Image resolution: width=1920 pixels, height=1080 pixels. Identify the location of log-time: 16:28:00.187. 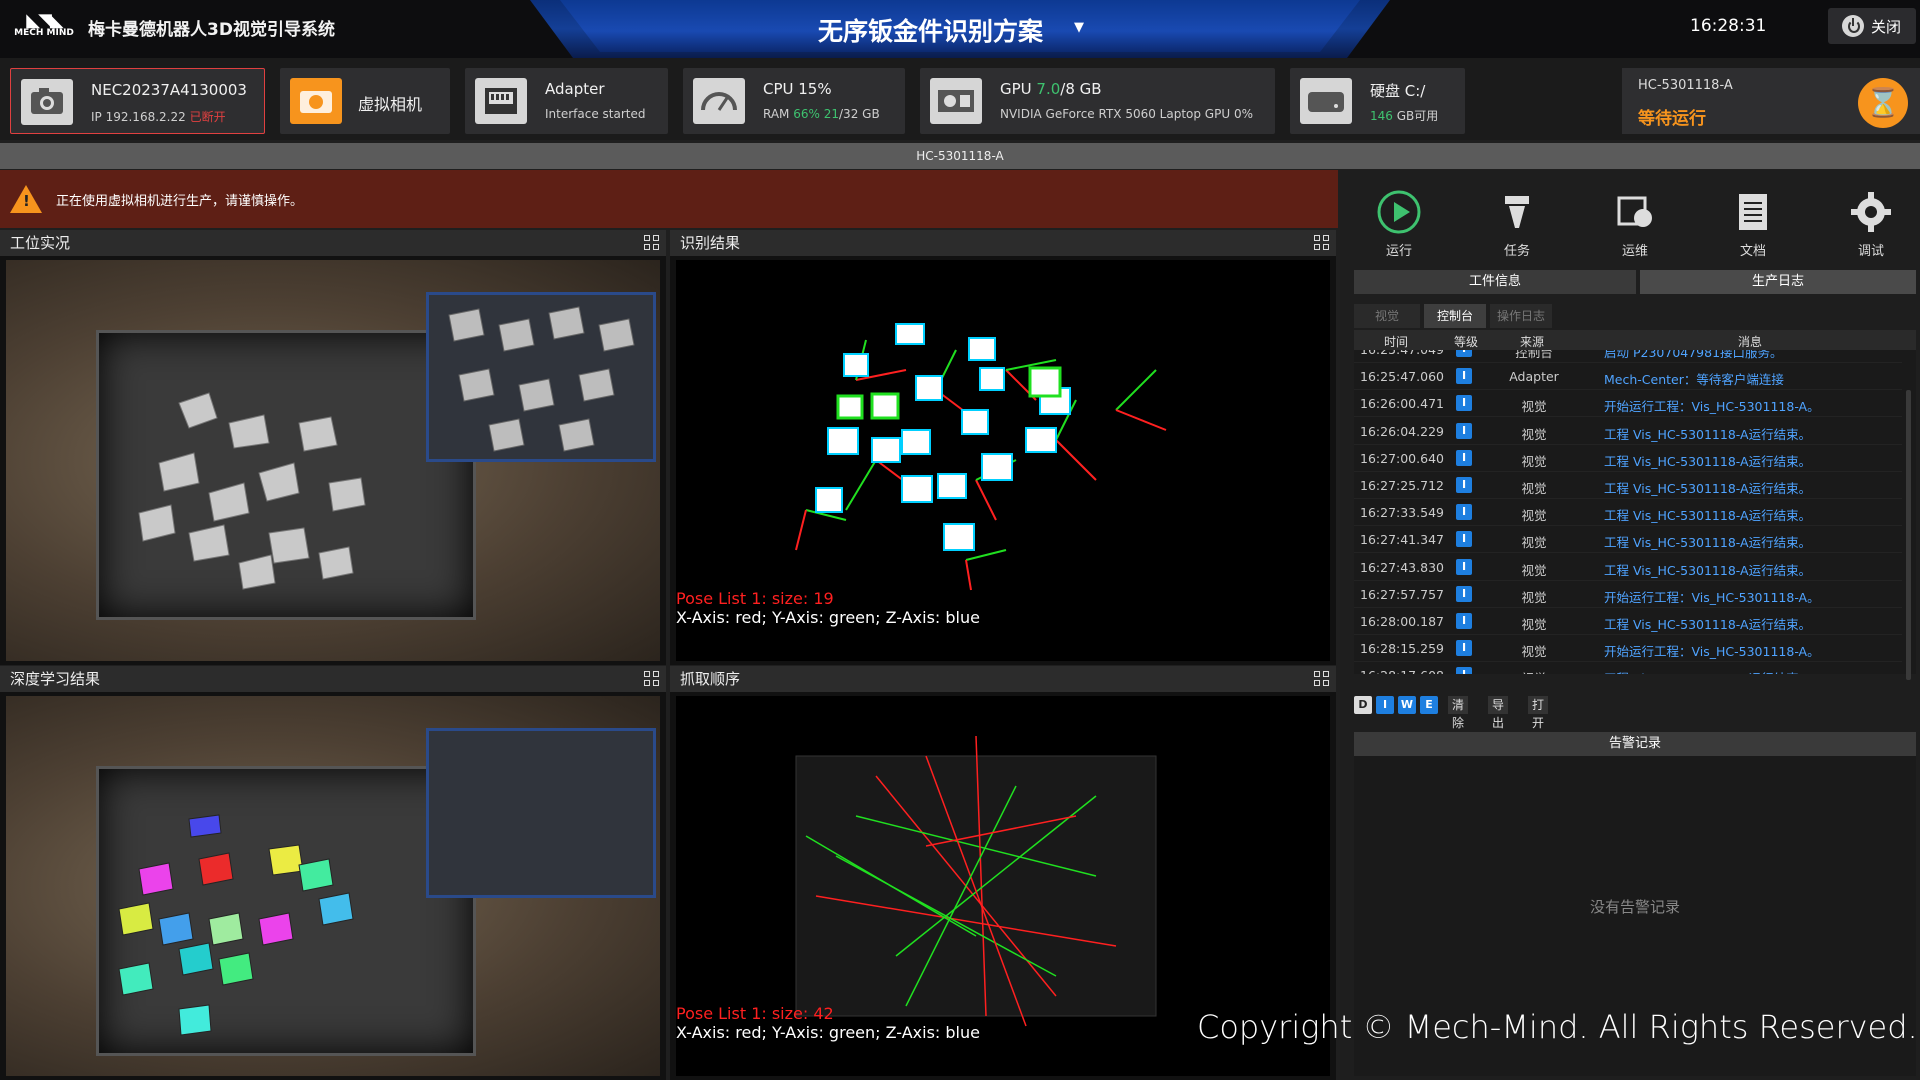
(1402, 621).